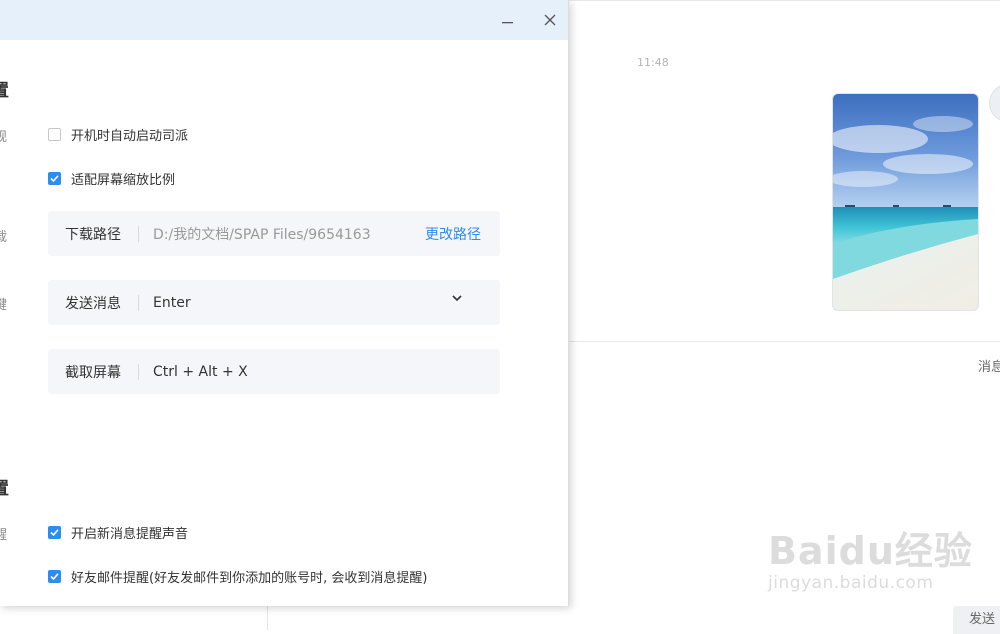 The width and height of the screenshot is (1000, 634). Describe the element at coordinates (507, 23) in the screenshot. I see `minimize-icon` at that location.